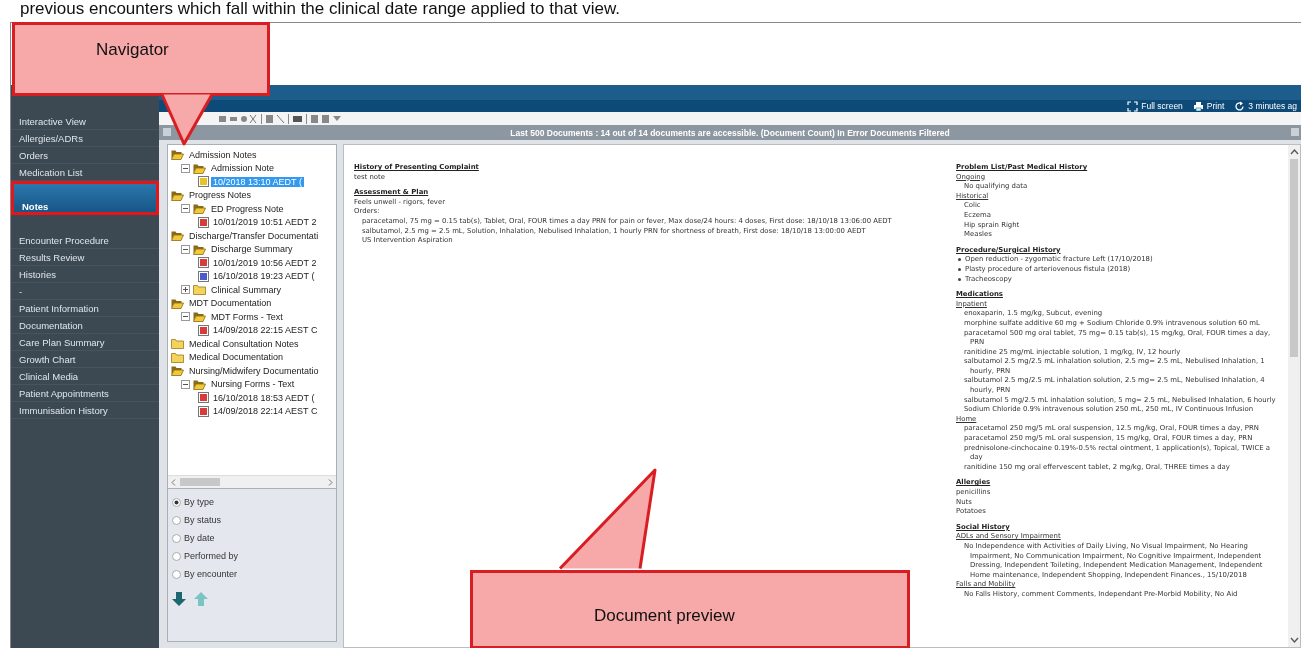 This screenshot has height=648, width=1301. I want to click on callout-text: Navigator, so click(132, 50).